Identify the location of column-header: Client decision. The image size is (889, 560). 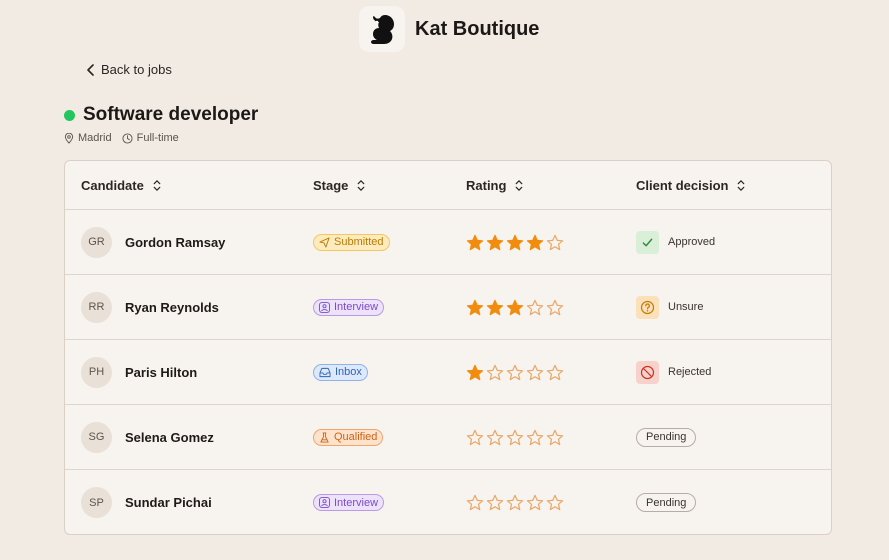
(682, 185).